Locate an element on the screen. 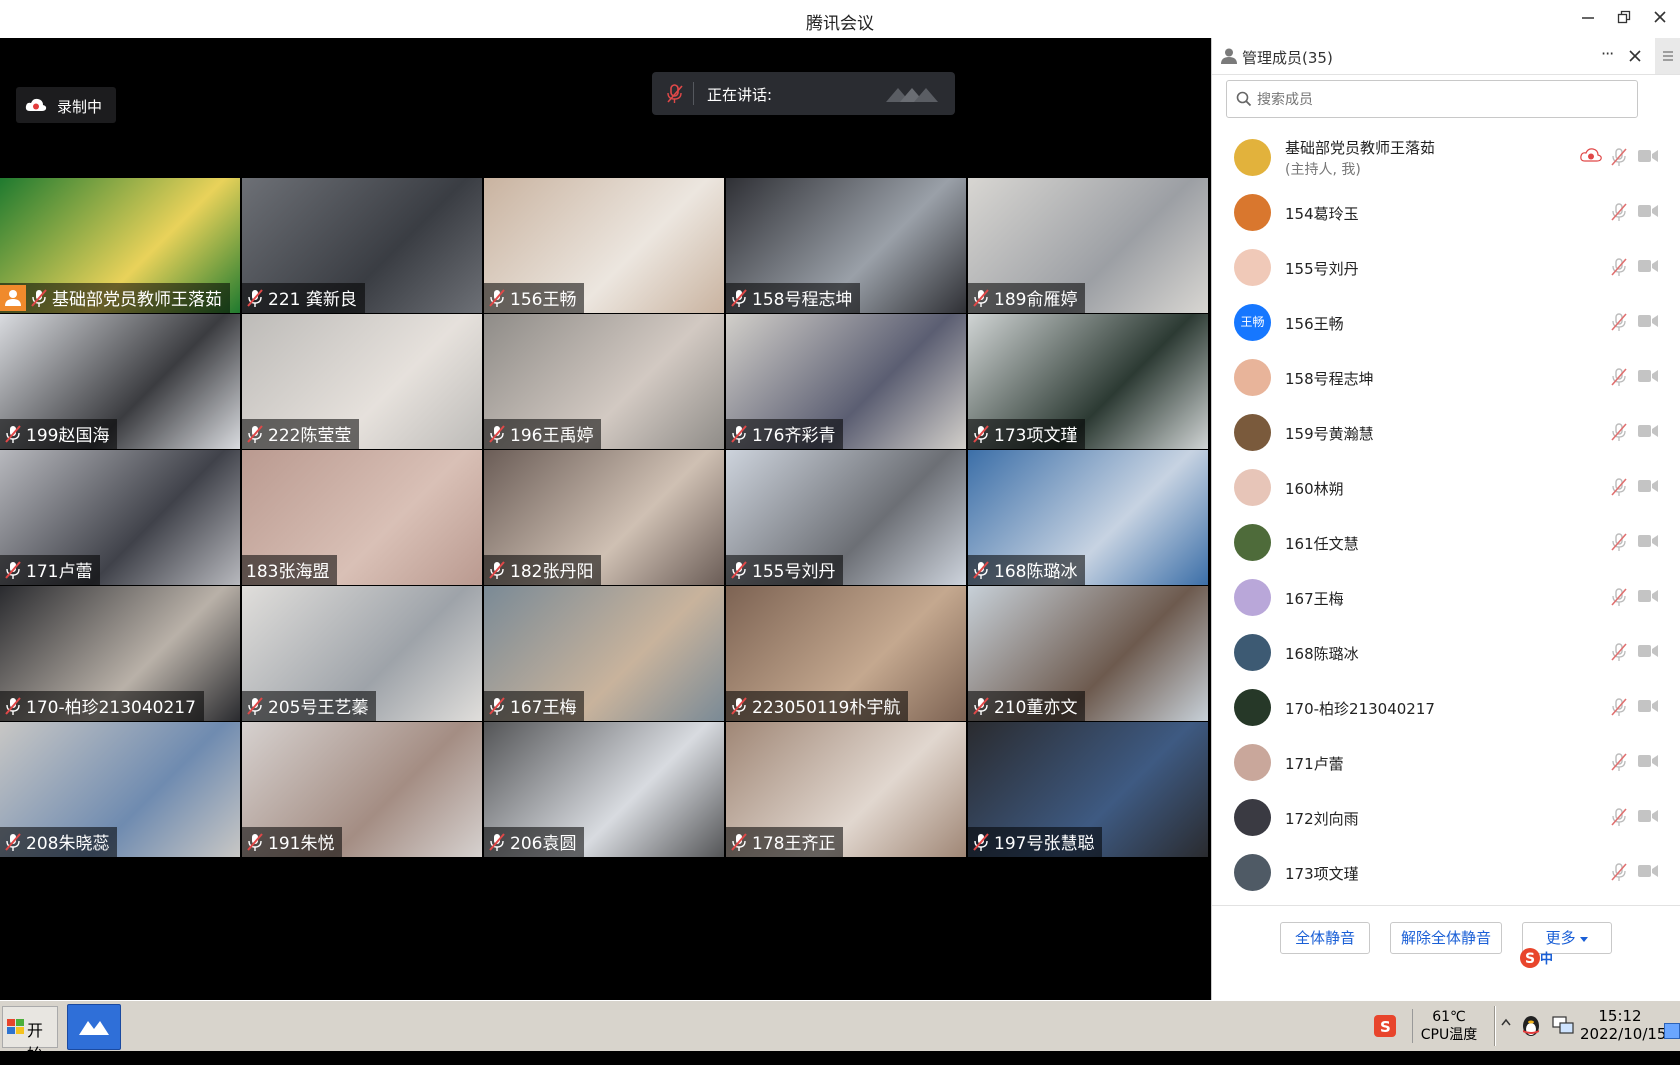 The height and width of the screenshot is (1065, 1680). restore-button is located at coordinates (1624, 19).